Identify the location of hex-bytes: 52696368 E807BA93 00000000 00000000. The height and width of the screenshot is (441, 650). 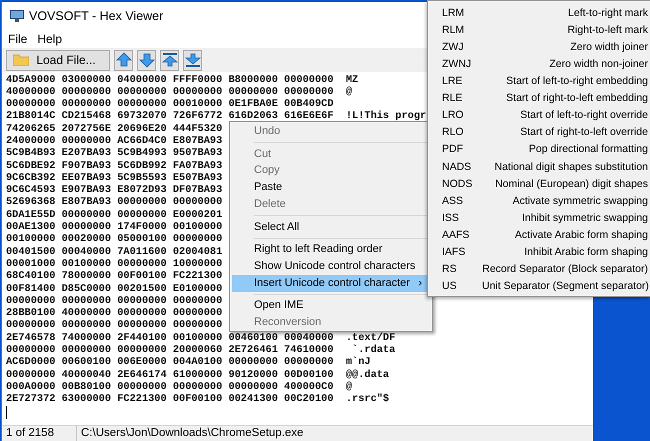
(114, 202).